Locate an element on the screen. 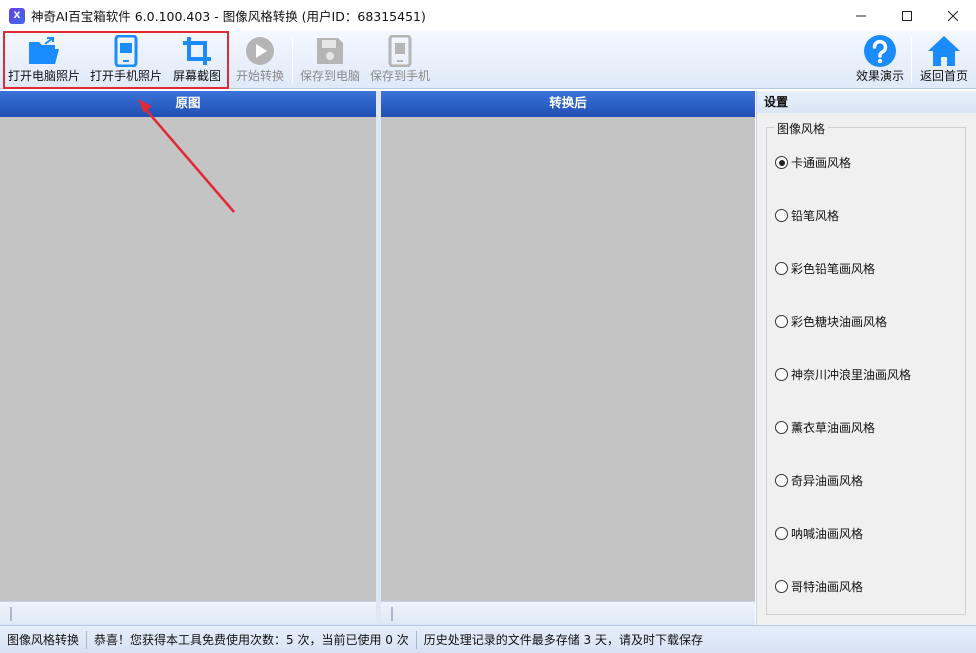 The image size is (976, 653). style-radio-option: 铅笔风格 is located at coordinates (807, 215).